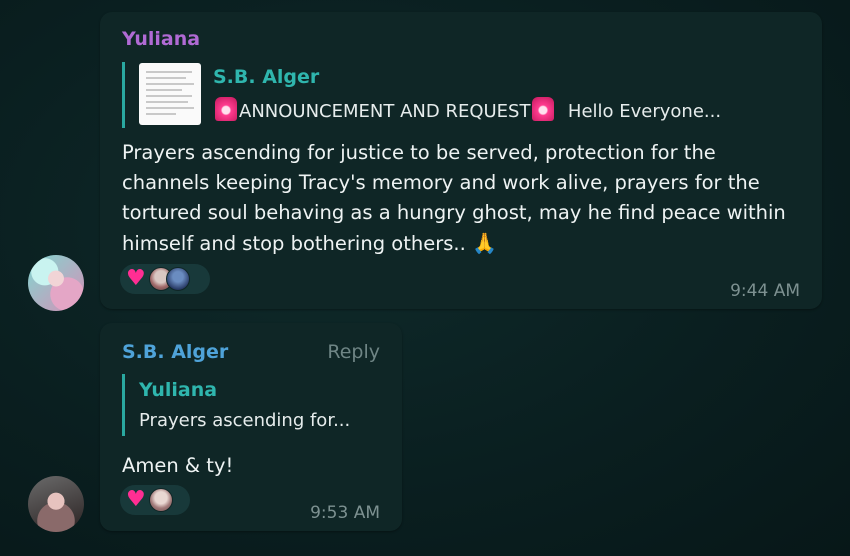 This screenshot has width=850, height=556. What do you see at coordinates (56, 283) in the screenshot?
I see `user-avatar-yuliana` at bounding box center [56, 283].